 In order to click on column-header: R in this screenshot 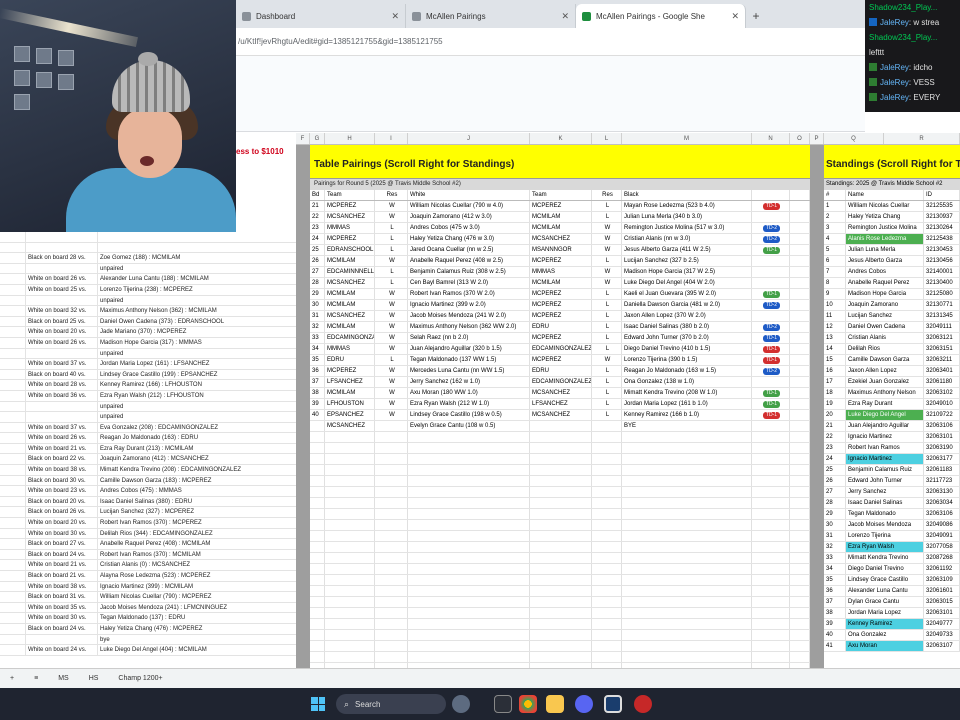, I will do `click(922, 138)`.